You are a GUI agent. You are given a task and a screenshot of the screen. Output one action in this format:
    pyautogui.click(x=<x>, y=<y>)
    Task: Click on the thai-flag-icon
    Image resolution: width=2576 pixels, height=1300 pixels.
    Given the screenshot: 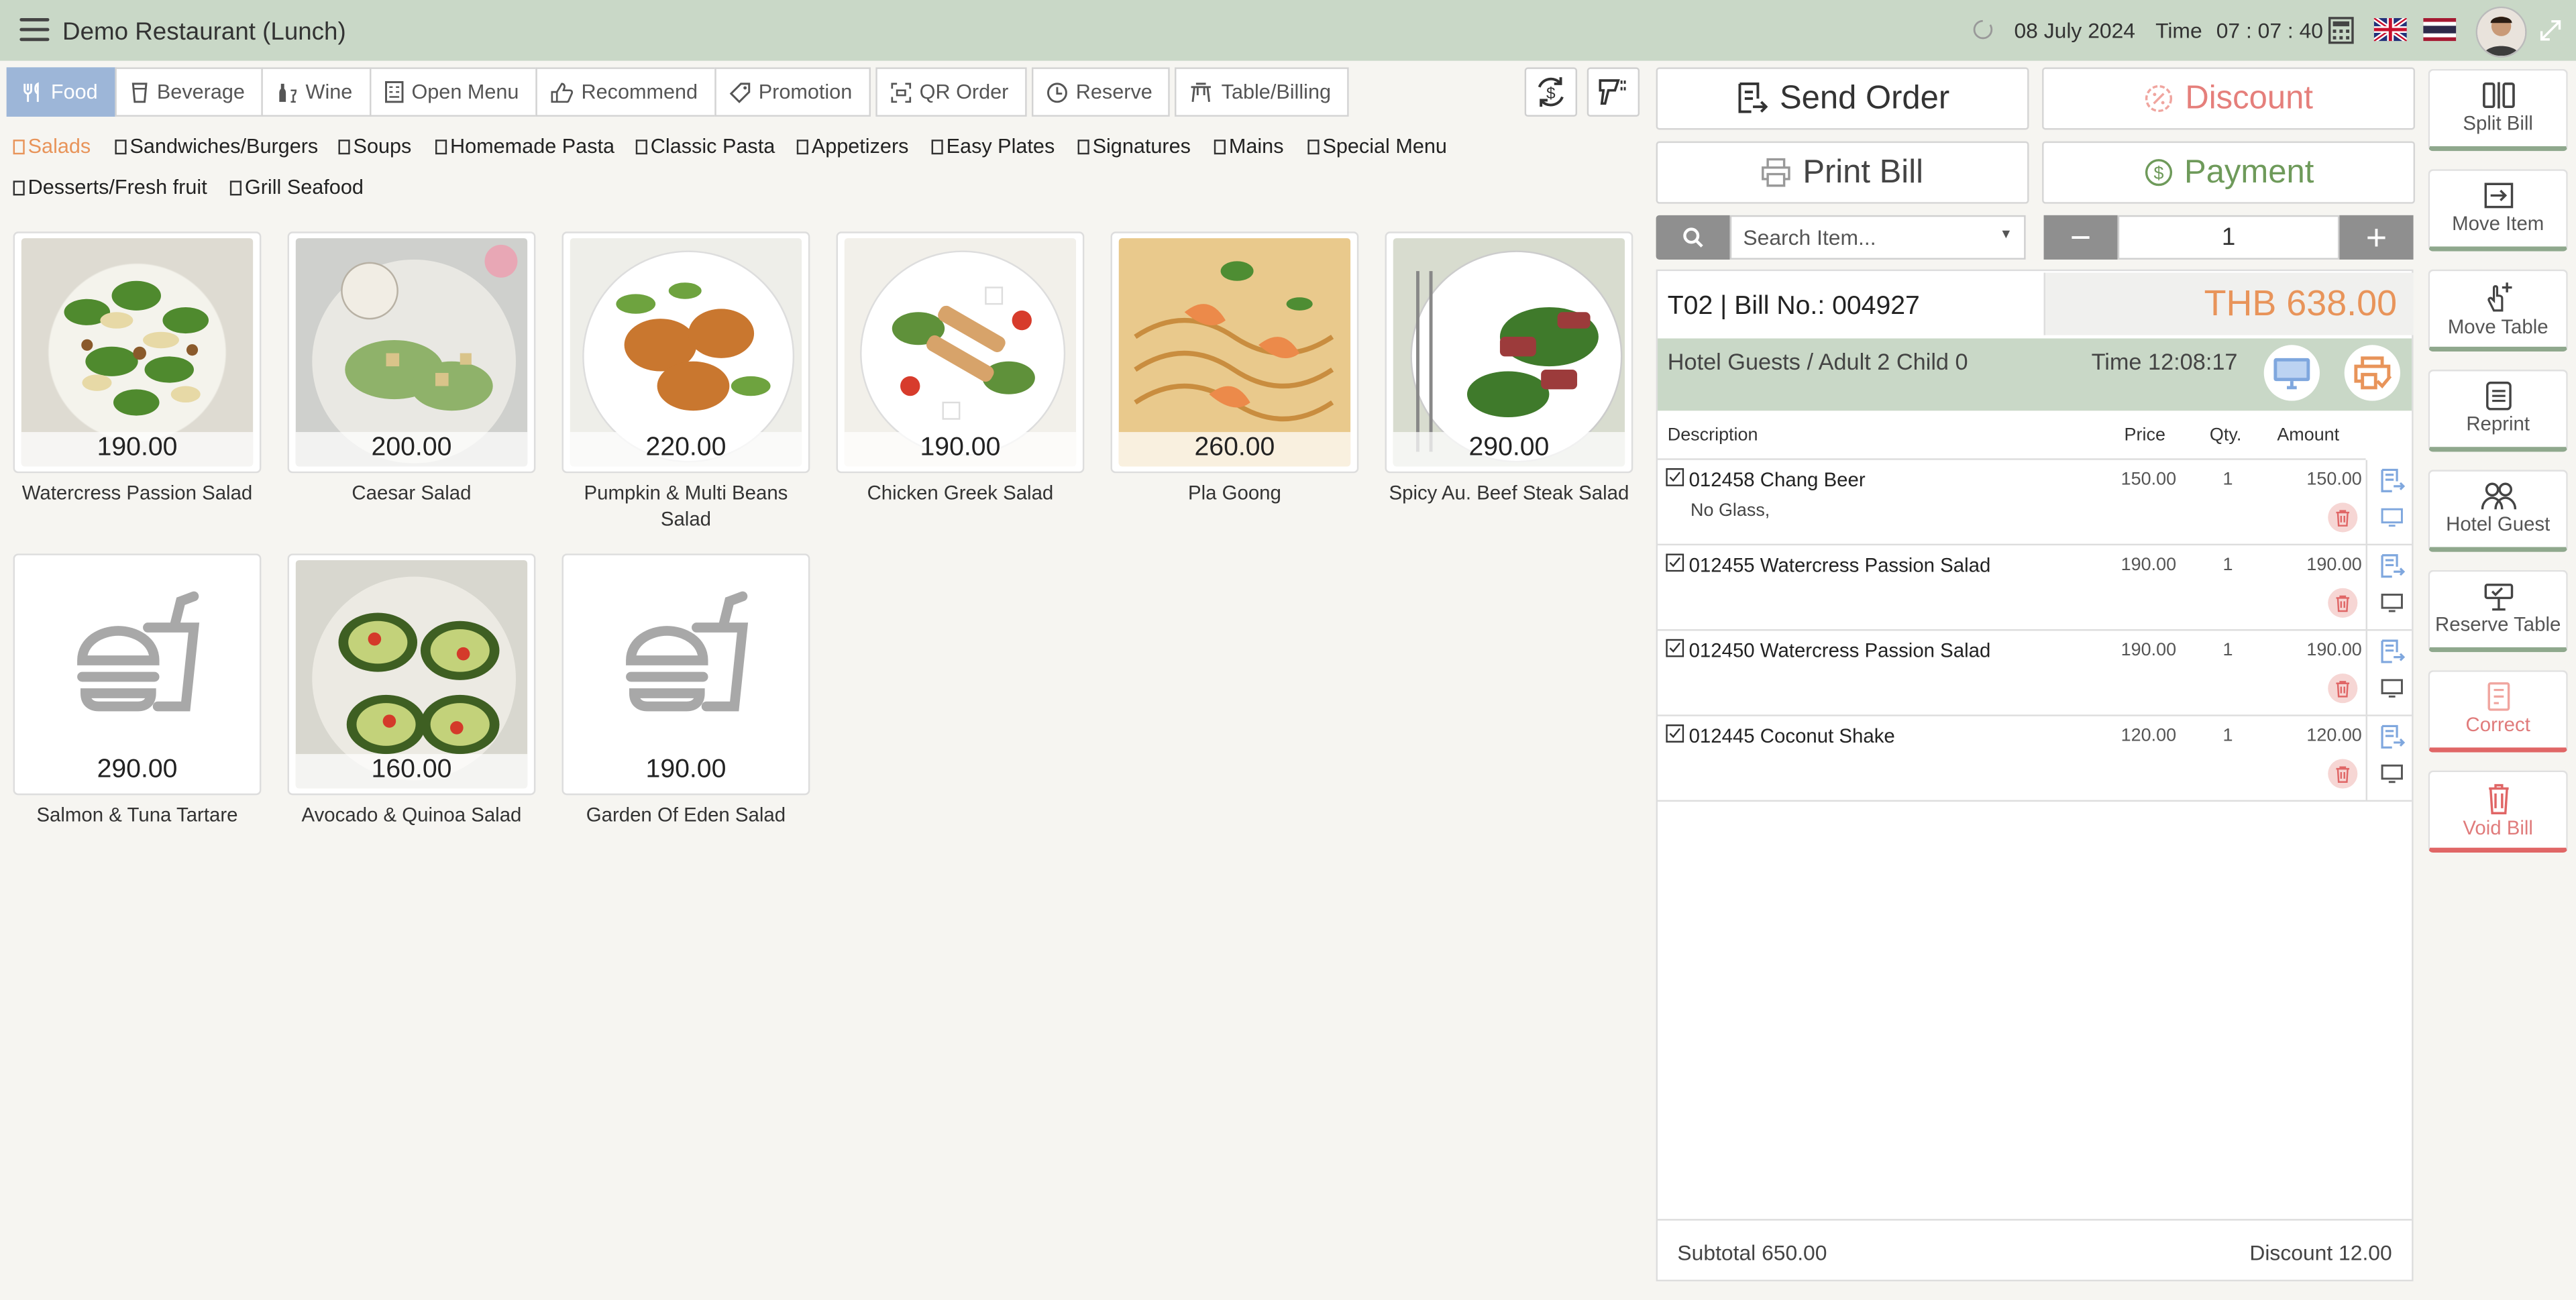 What is the action you would take?
    pyautogui.click(x=2440, y=30)
    